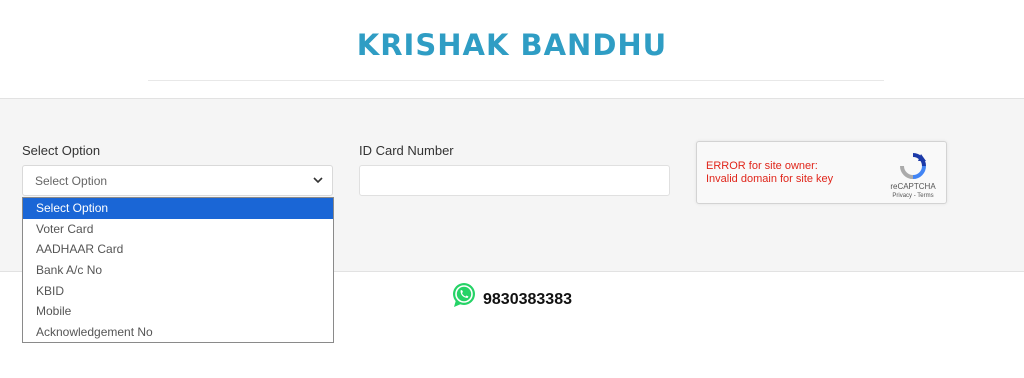  Describe the element at coordinates (913, 196) in the screenshot. I see `recaptcha-privacy-terms: Privacy - Terms` at that location.